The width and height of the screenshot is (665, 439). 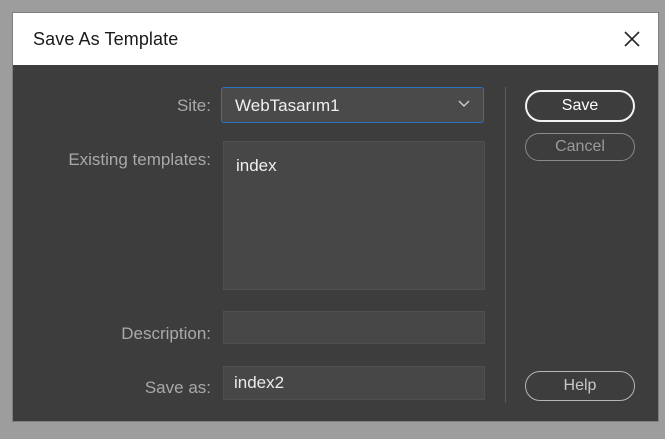 I want to click on save-button: Save, so click(x=580, y=106).